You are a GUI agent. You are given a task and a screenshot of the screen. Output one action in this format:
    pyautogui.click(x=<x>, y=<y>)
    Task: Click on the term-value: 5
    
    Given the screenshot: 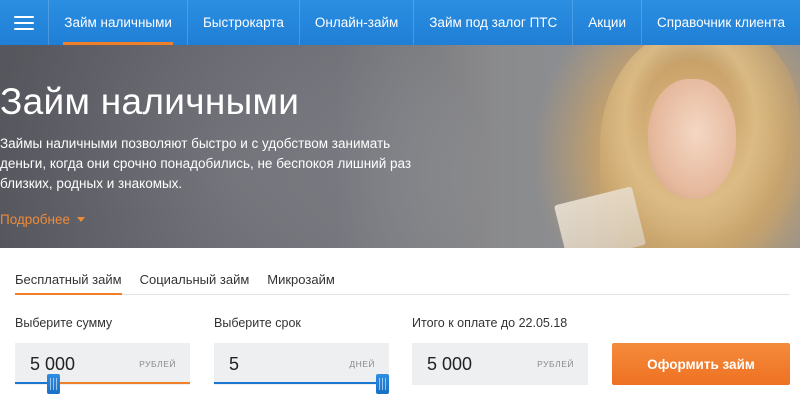 What is the action you would take?
    pyautogui.click(x=234, y=363)
    